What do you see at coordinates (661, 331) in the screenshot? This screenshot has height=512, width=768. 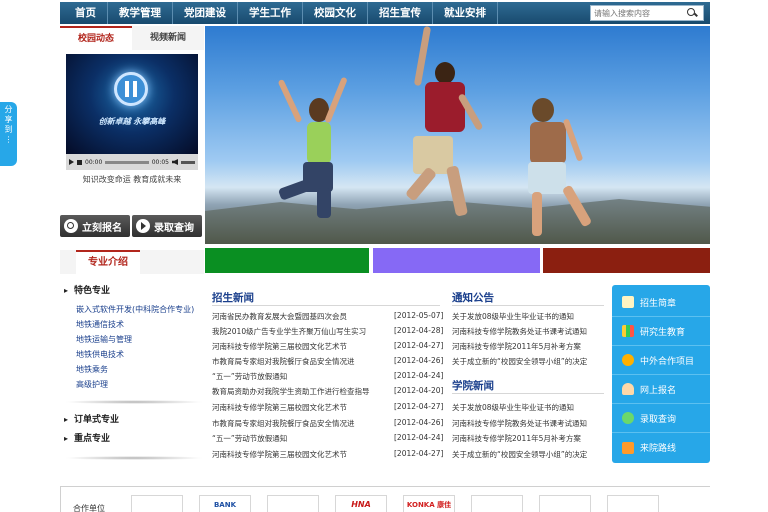 I see `quick-link-graduate: 研究生教育` at bounding box center [661, 331].